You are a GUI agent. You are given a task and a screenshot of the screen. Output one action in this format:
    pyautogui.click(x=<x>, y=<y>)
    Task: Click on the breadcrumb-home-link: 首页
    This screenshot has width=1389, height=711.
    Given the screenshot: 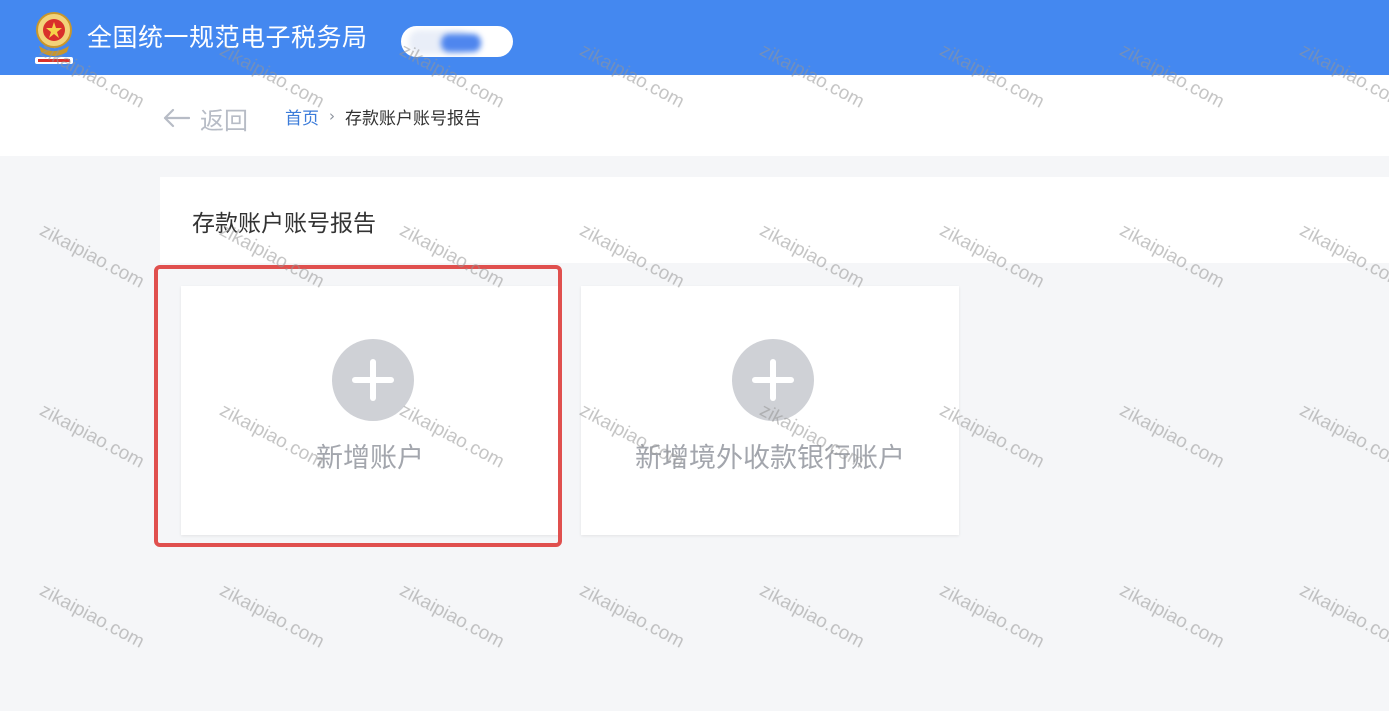 What is the action you would take?
    pyautogui.click(x=302, y=116)
    